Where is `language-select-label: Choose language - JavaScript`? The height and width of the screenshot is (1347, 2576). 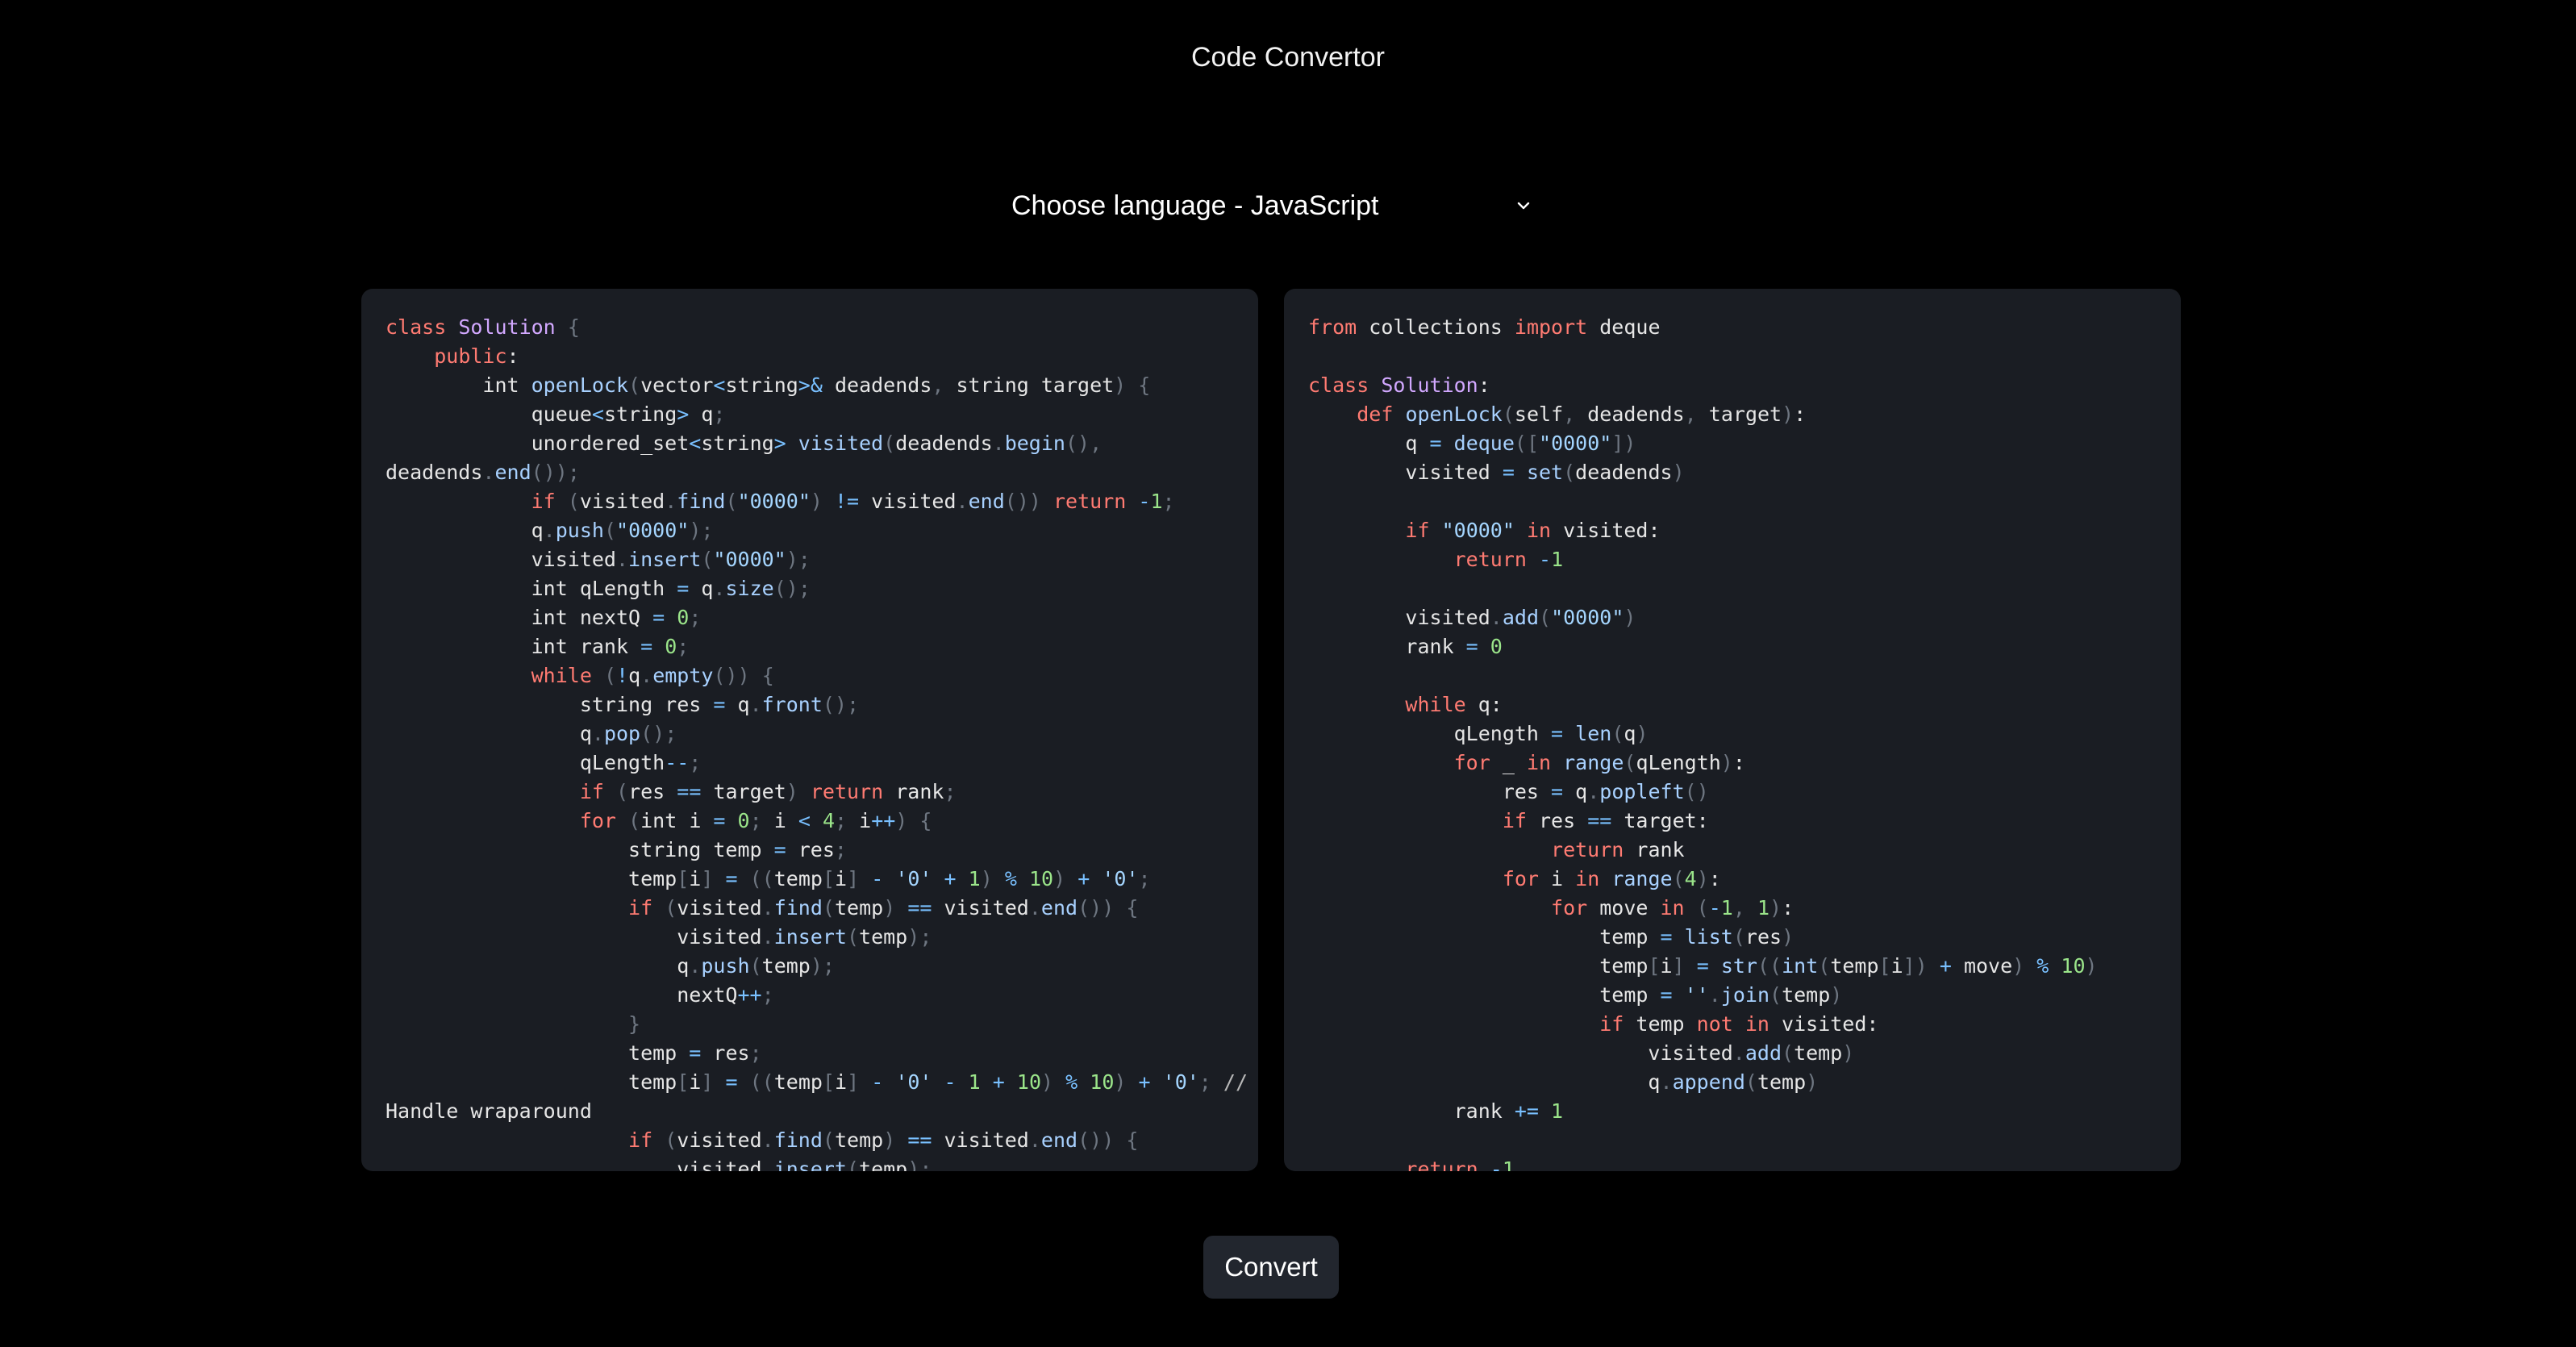 language-select-label: Choose language - JavaScript is located at coordinates (1195, 205).